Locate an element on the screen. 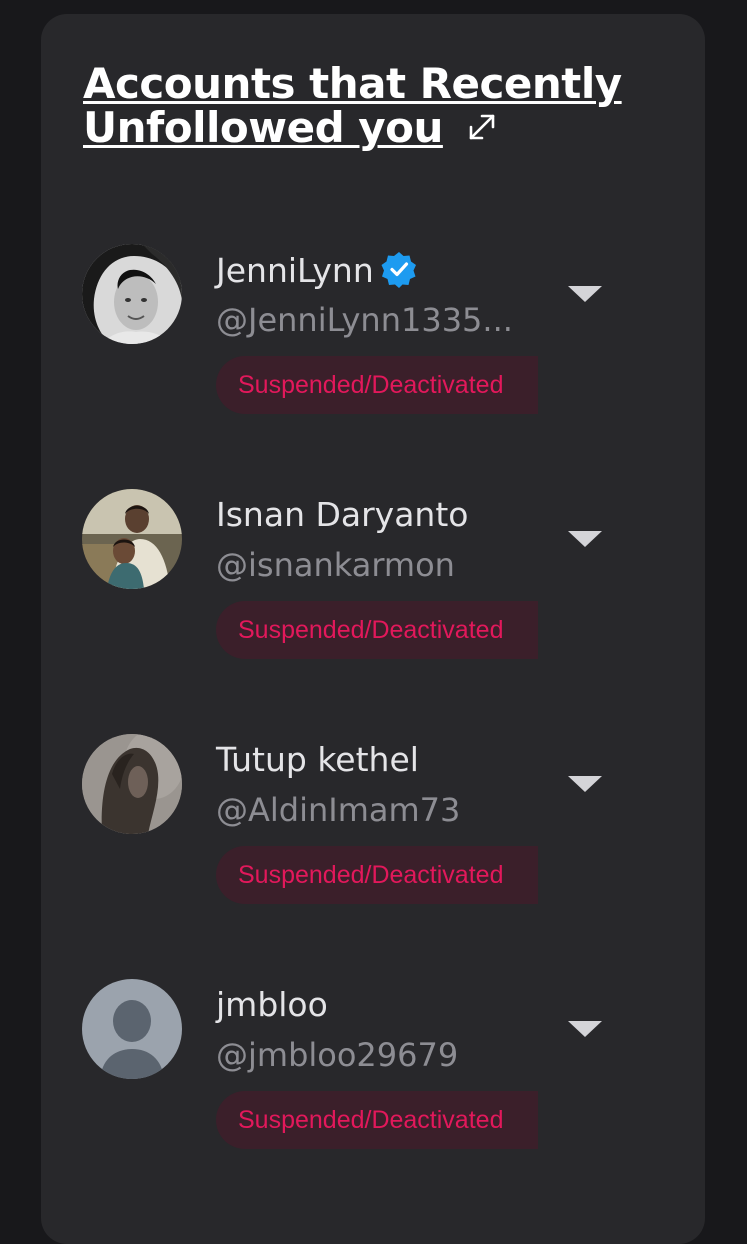 The height and width of the screenshot is (1244, 747). account-name: JenniLynn is located at coordinates (317, 270).